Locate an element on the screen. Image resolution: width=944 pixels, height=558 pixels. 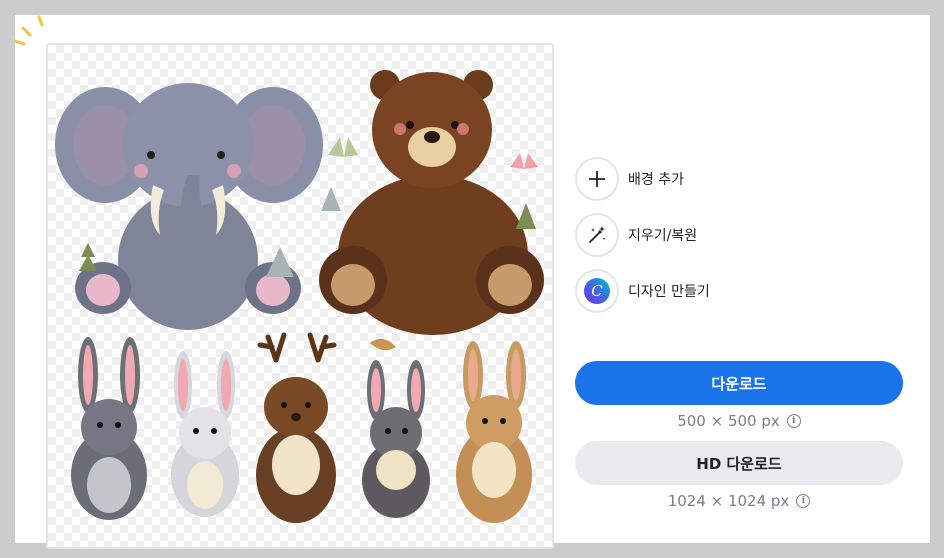
add-background-tool: 배경 추가 is located at coordinates (629, 179).